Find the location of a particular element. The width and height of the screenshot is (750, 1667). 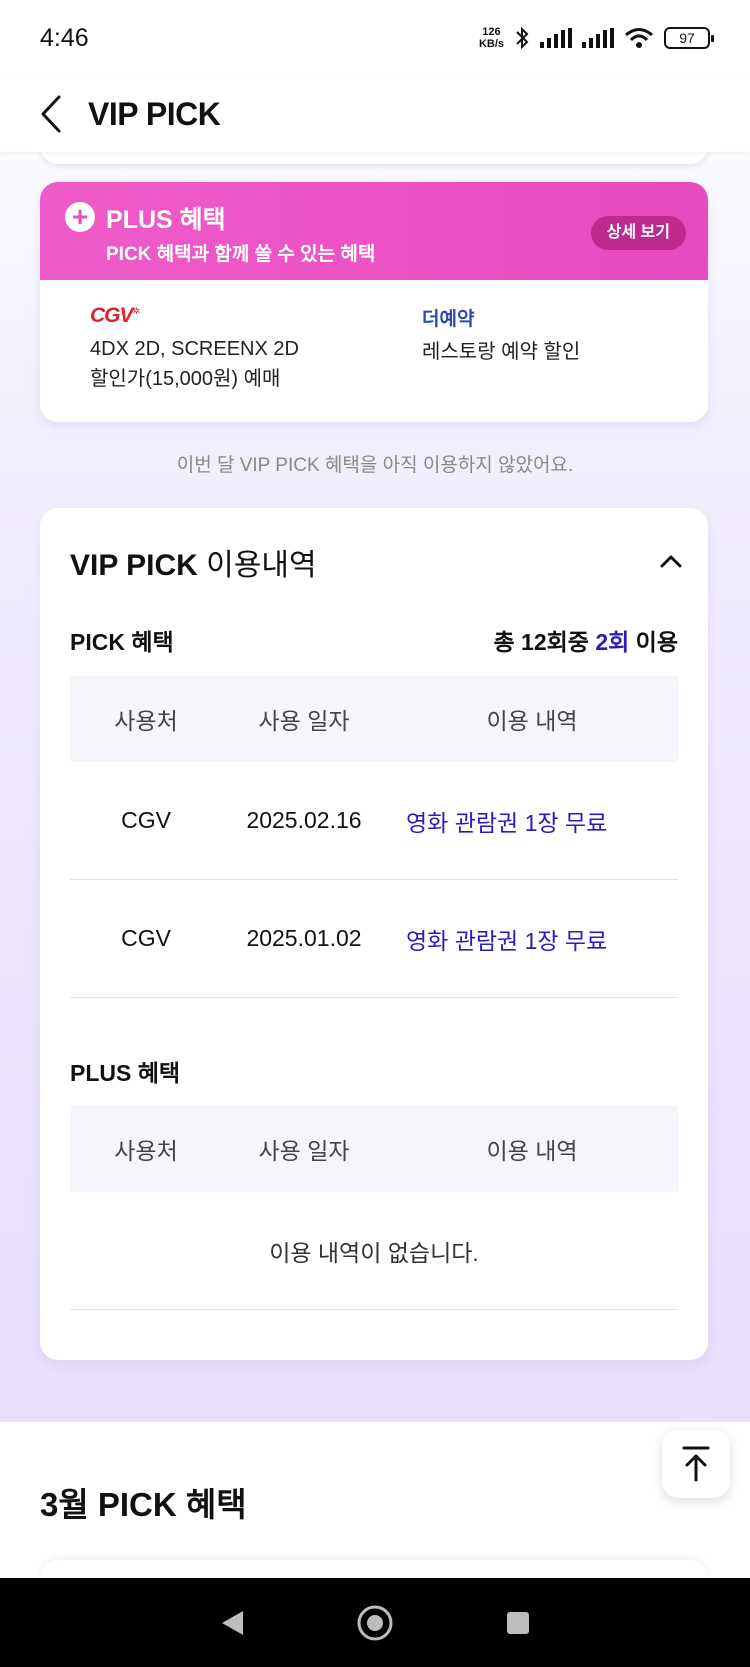

wifi-icon is located at coordinates (639, 38).